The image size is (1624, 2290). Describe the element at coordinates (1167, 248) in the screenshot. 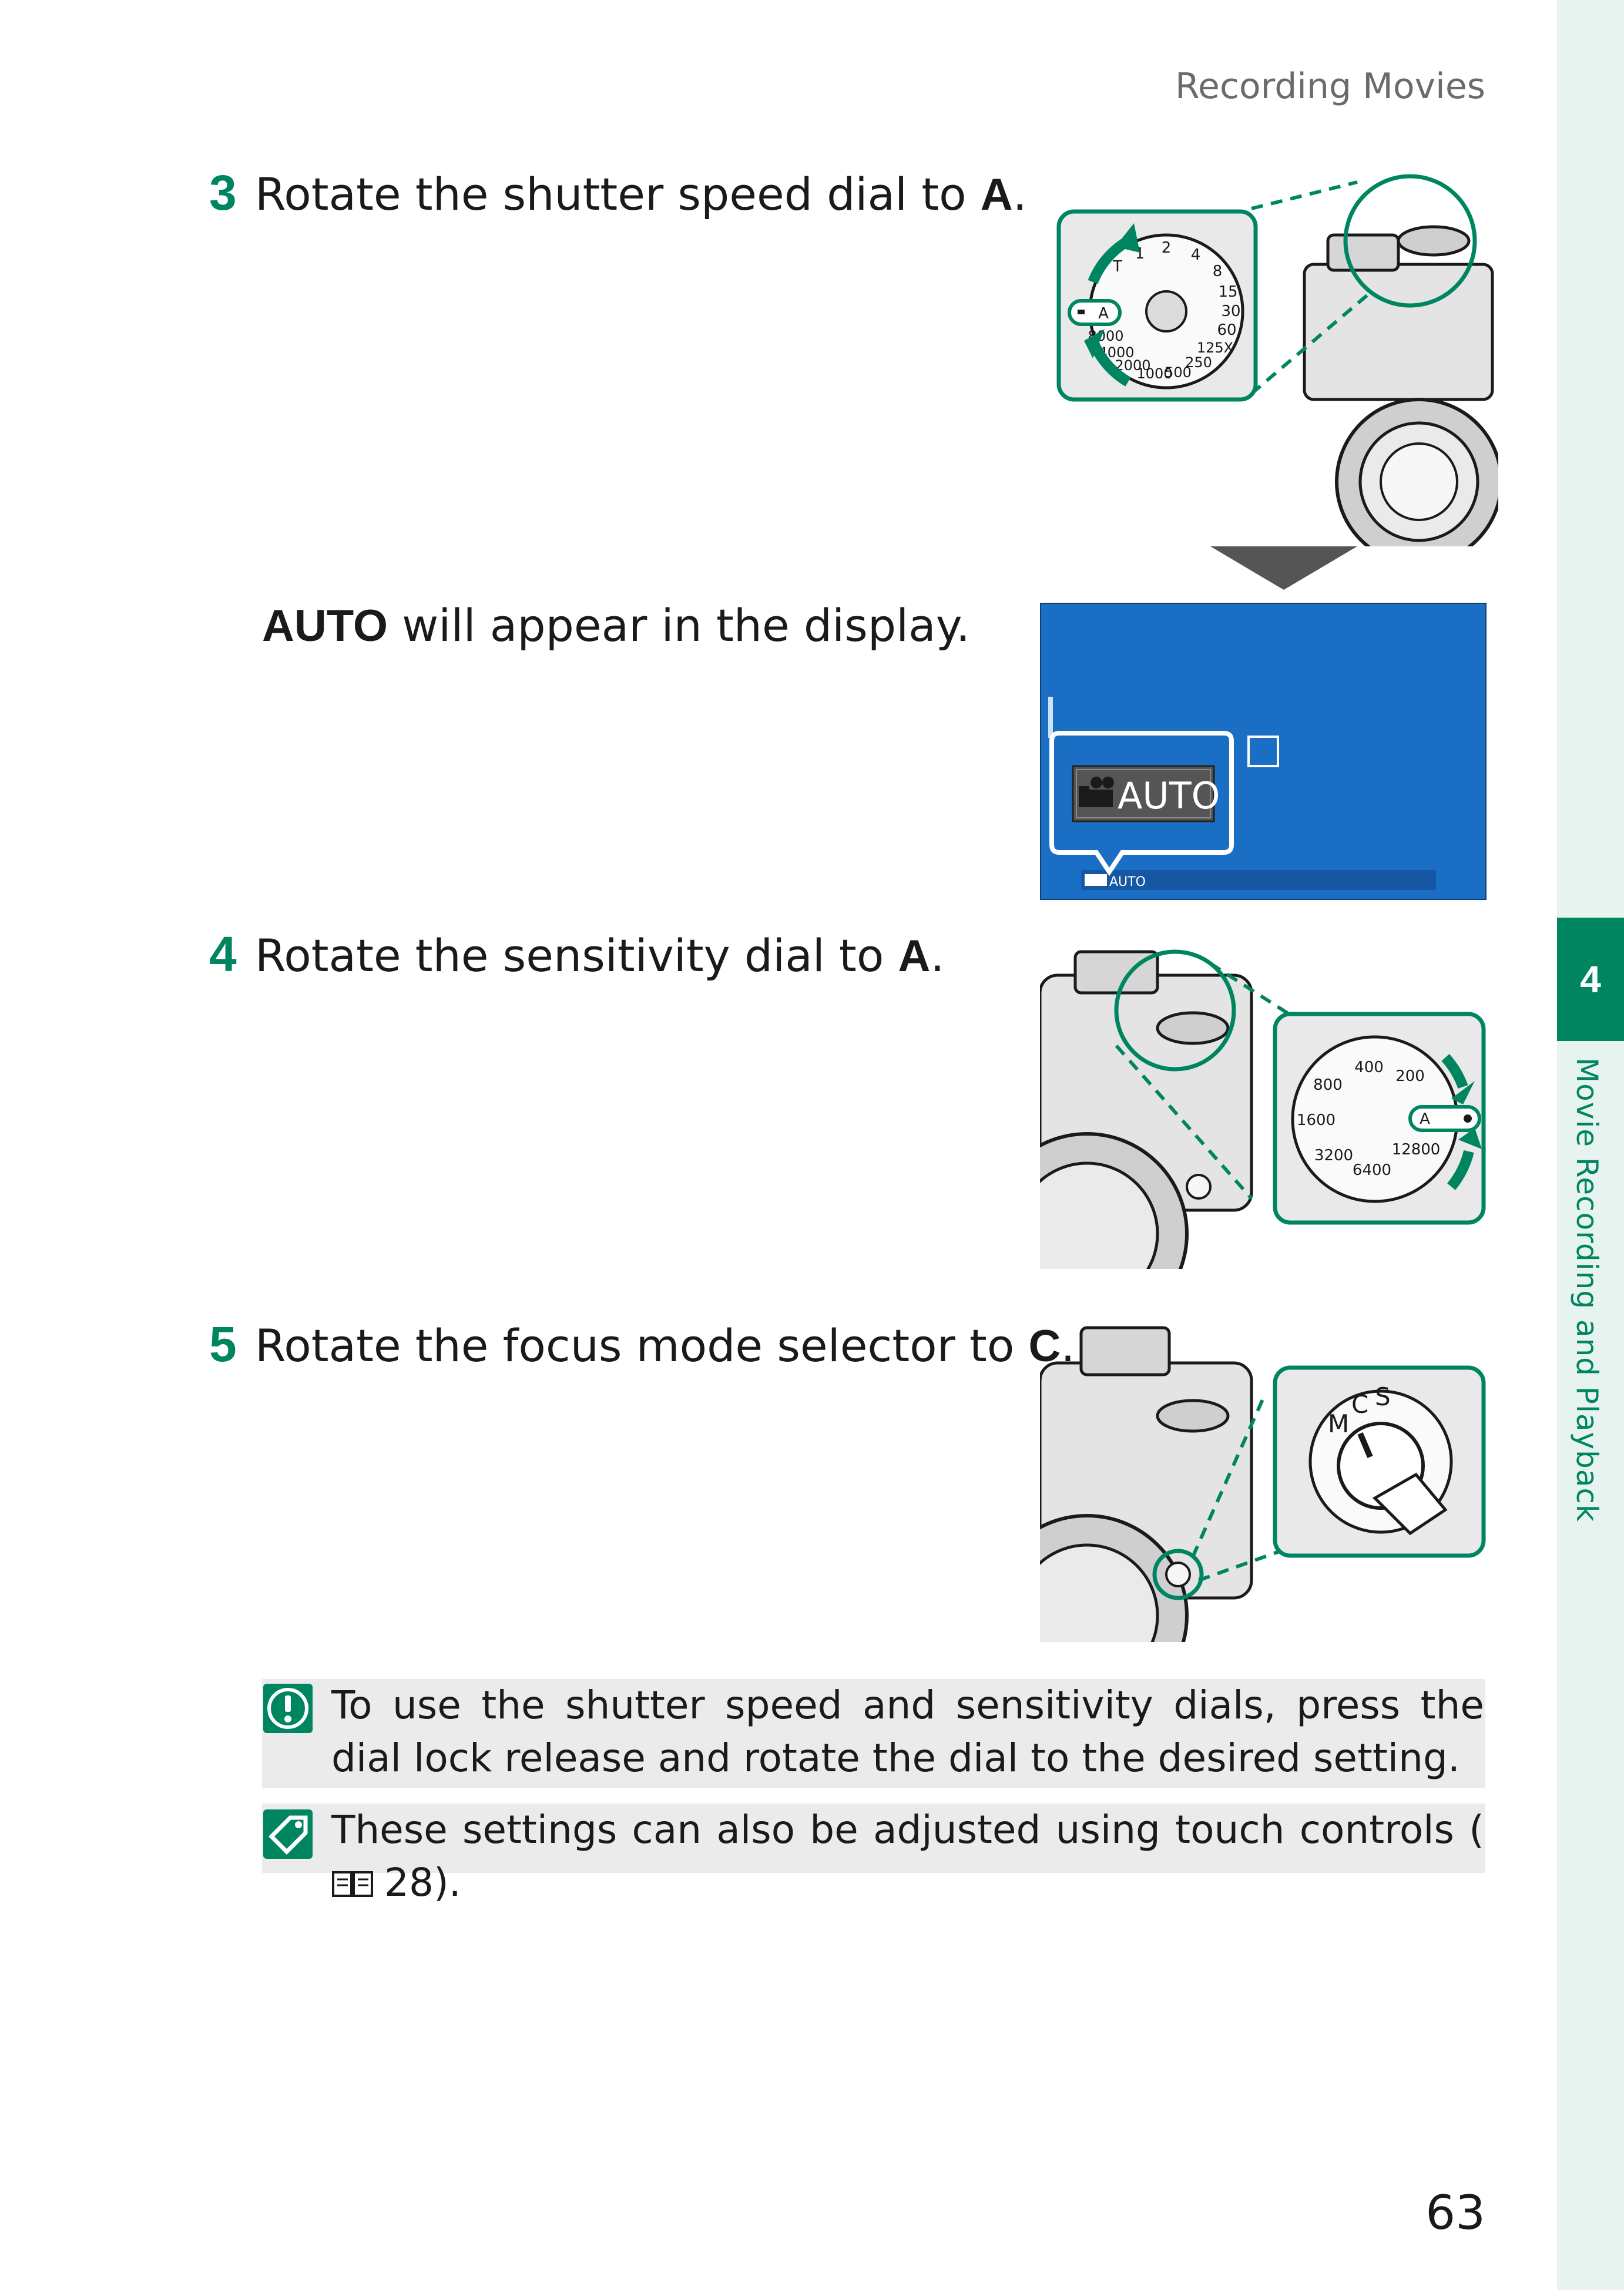

I see `dial-label-2: 2` at that location.